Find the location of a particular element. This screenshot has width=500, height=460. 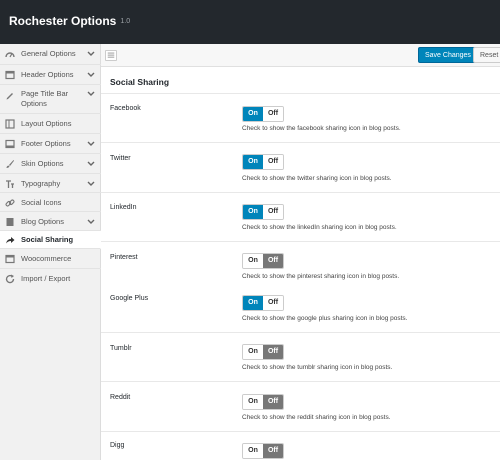

toolbar: Save Changes Reset Se is located at coordinates (300, 55).